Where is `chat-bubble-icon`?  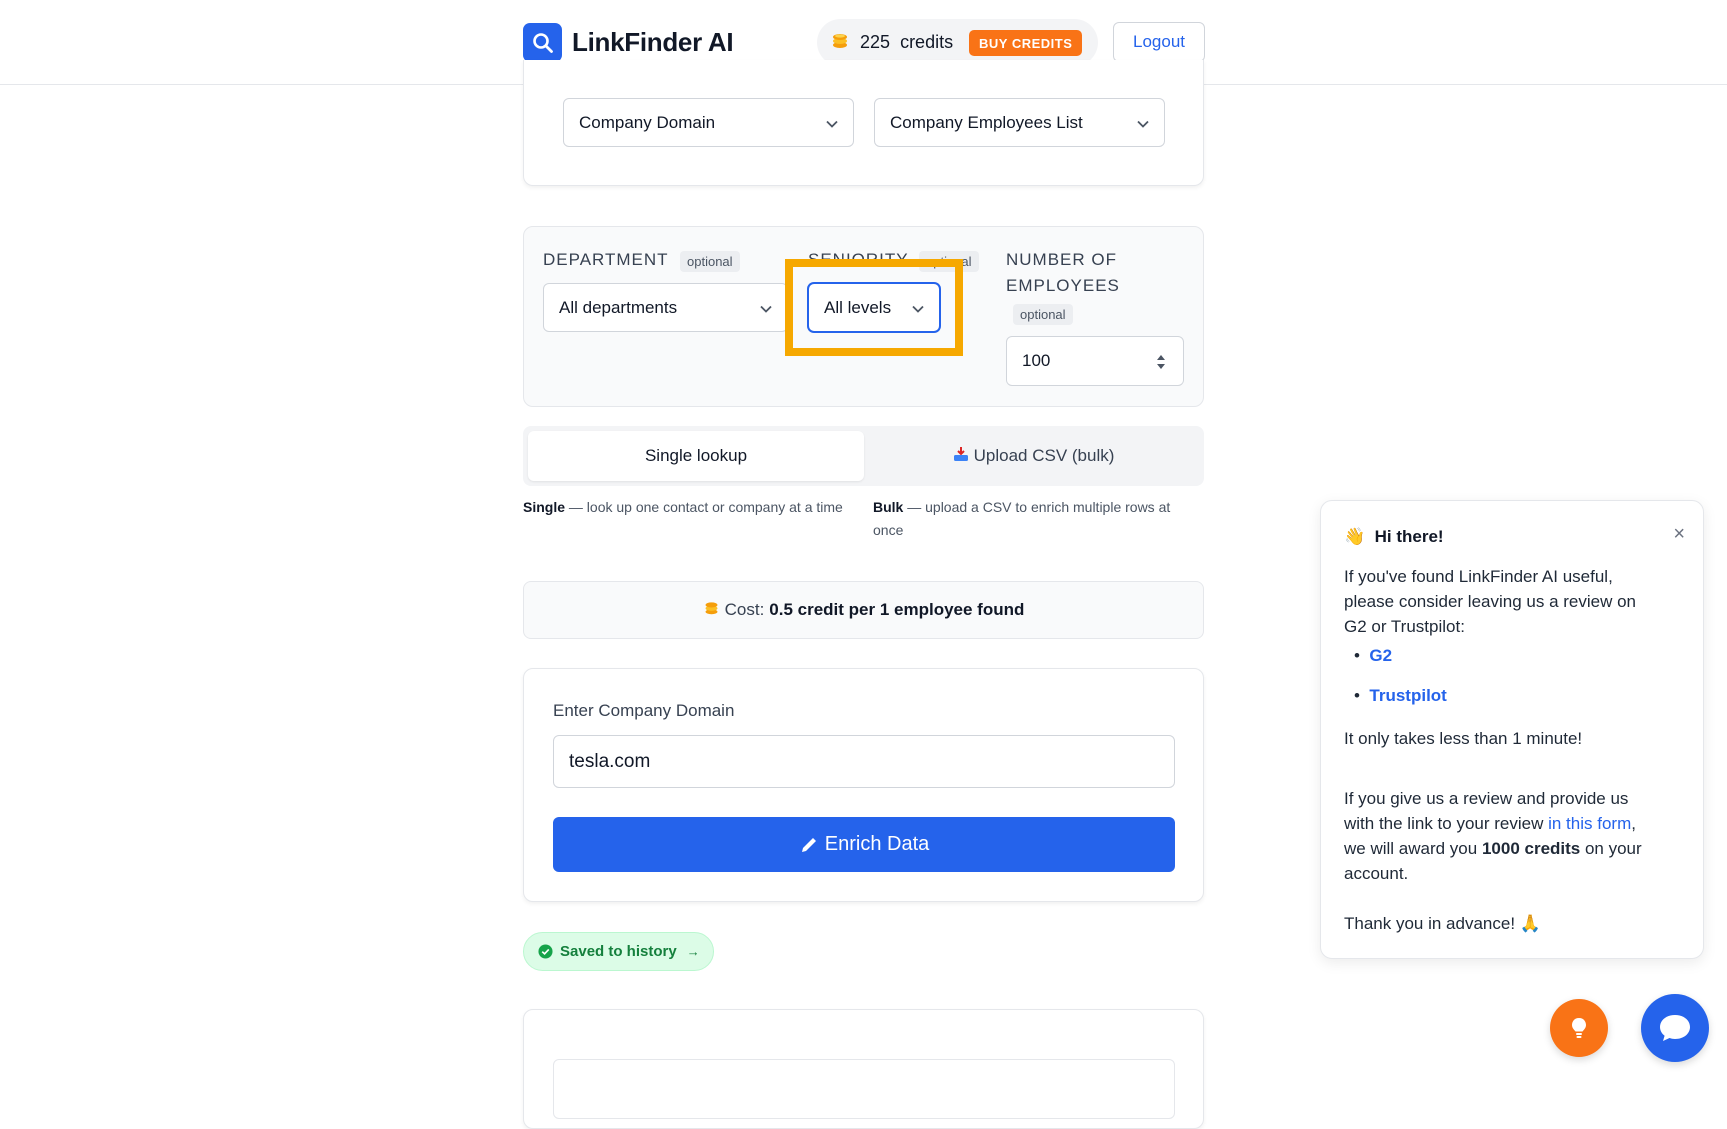 chat-bubble-icon is located at coordinates (1675, 1028).